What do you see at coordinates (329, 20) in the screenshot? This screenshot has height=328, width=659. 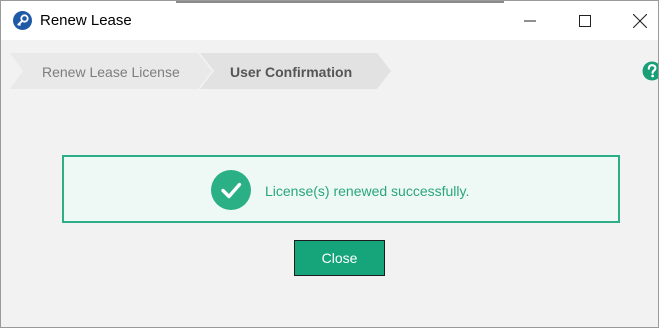 I see `title-bar: Renew Lease` at bounding box center [329, 20].